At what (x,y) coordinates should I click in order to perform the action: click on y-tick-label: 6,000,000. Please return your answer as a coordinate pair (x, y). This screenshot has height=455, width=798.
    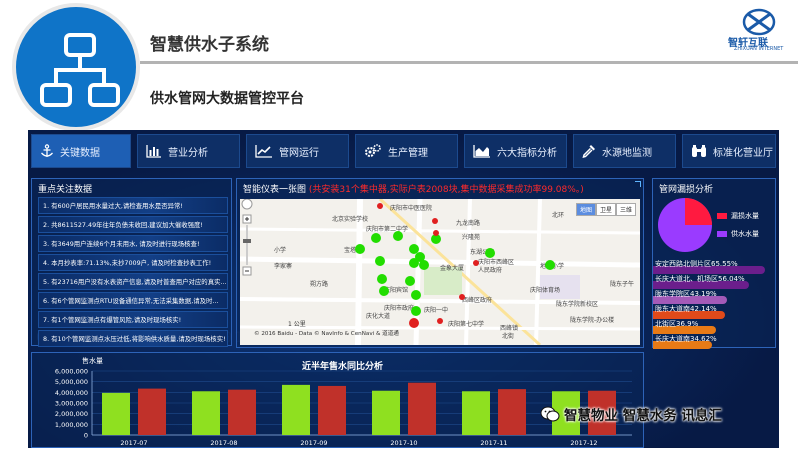
    Looking at the image, I should click on (71, 372).